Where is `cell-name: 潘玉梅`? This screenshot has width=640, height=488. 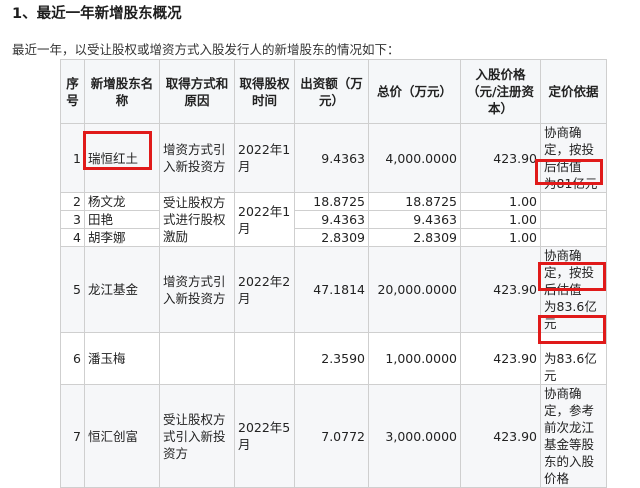 cell-name: 潘玉梅 is located at coordinates (122, 358).